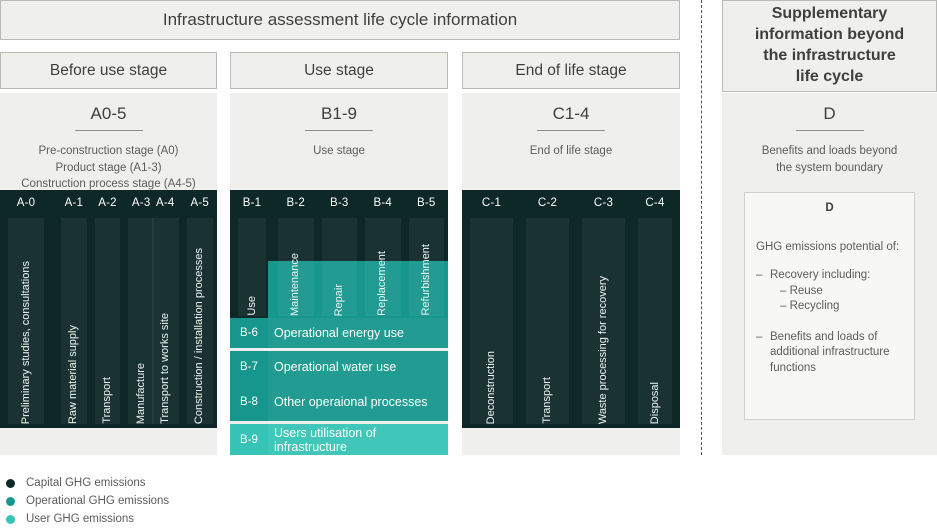 The height and width of the screenshot is (529, 937). I want to click on stage-description-line: Pre-construction stage (A0), so click(108, 151).